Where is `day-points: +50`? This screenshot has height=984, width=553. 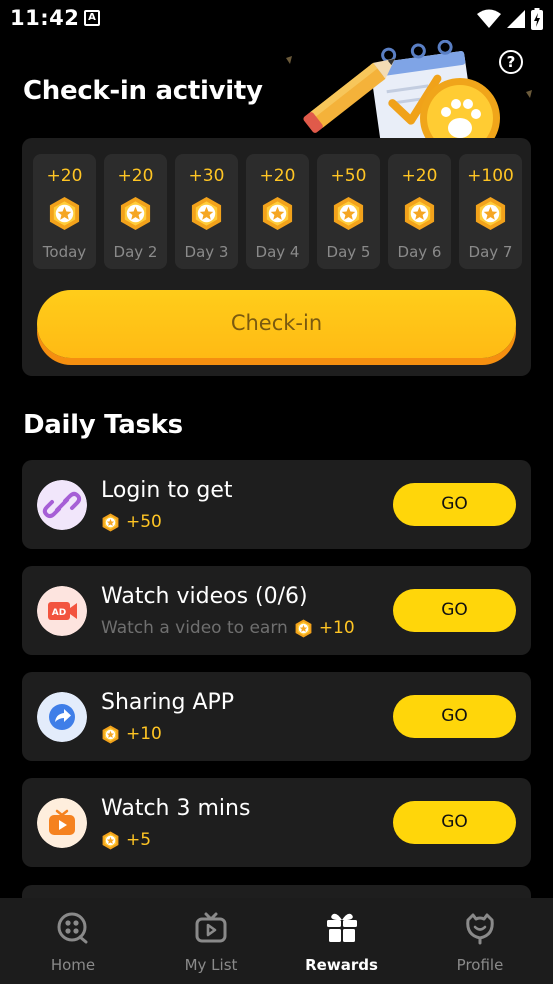 day-points: +50 is located at coordinates (348, 176).